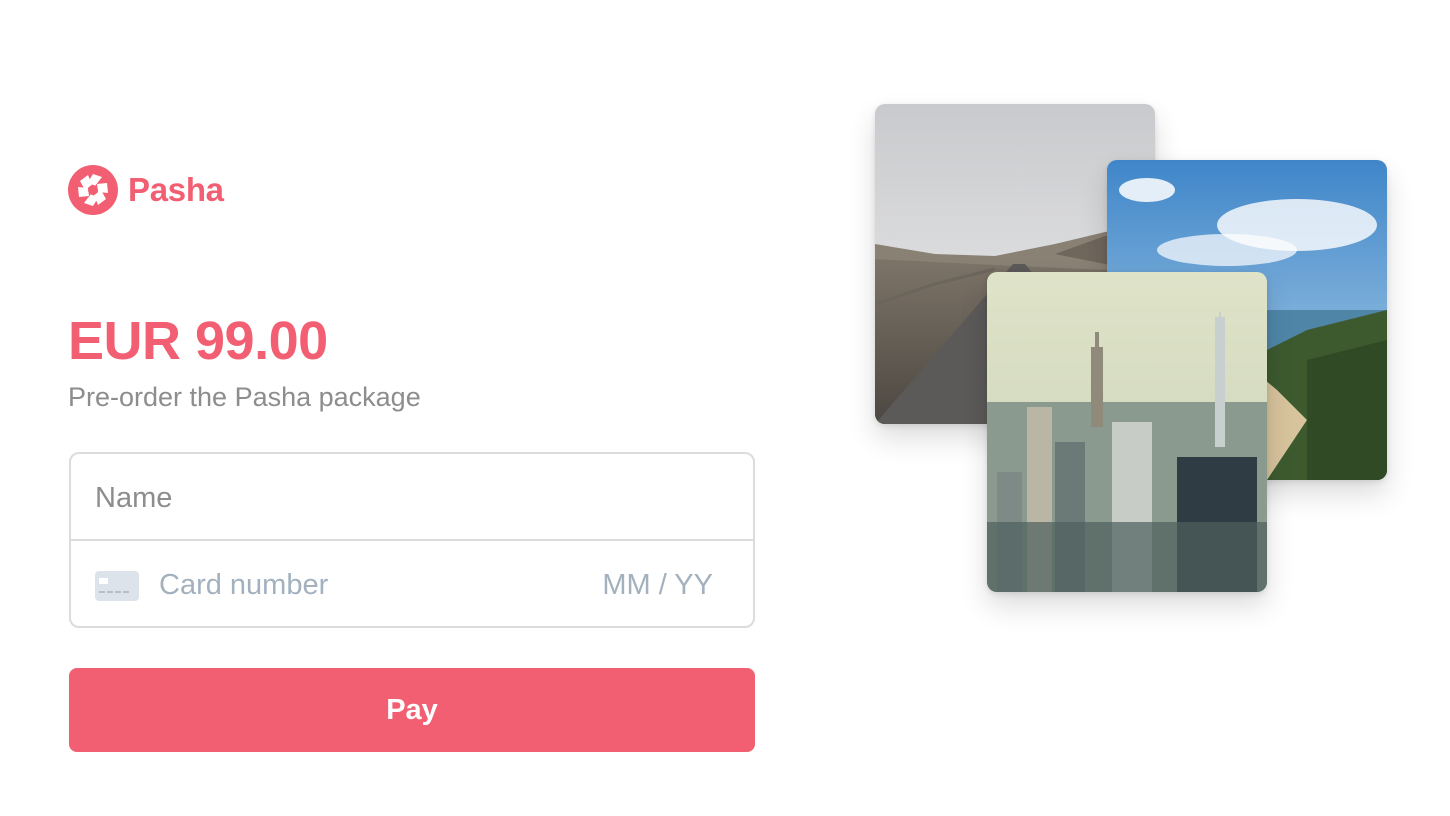  Describe the element at coordinates (412, 710) in the screenshot. I see `pay-button: Pay` at that location.